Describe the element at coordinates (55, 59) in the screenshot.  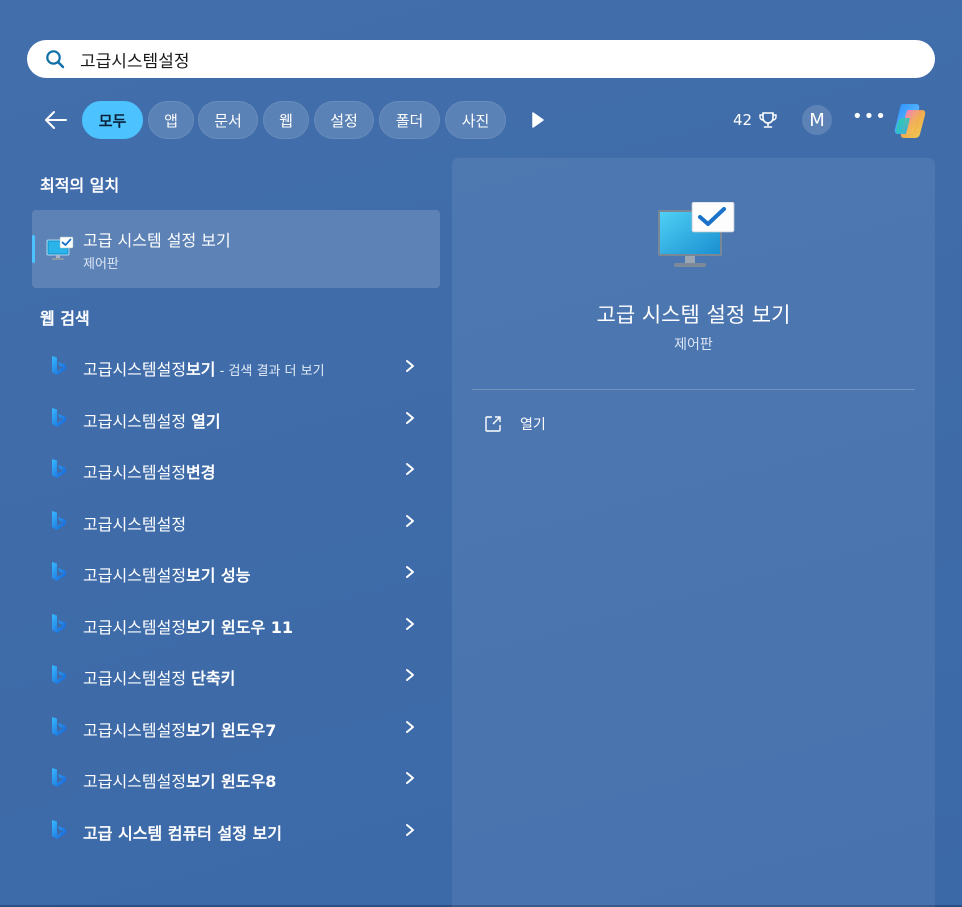
I see `search-icon` at that location.